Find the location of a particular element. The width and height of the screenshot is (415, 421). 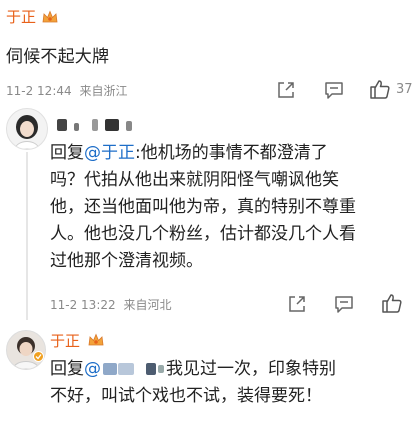

comment-text: 伺候不起大牌 is located at coordinates (58, 57).